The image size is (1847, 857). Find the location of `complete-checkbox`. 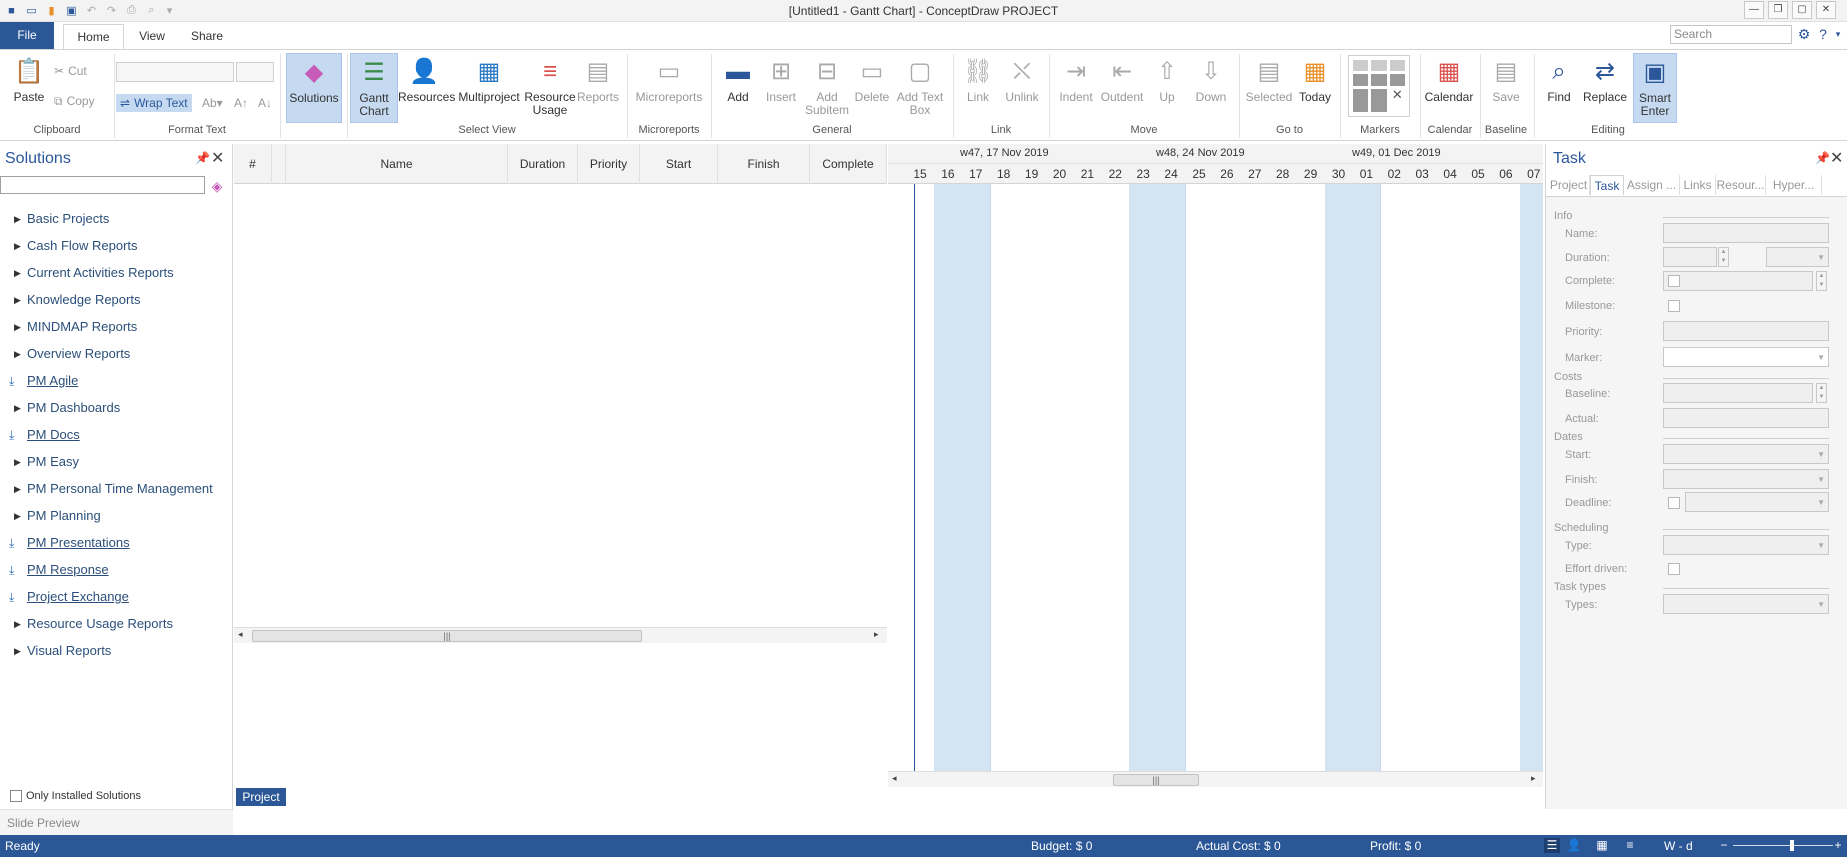

complete-checkbox is located at coordinates (1674, 281).